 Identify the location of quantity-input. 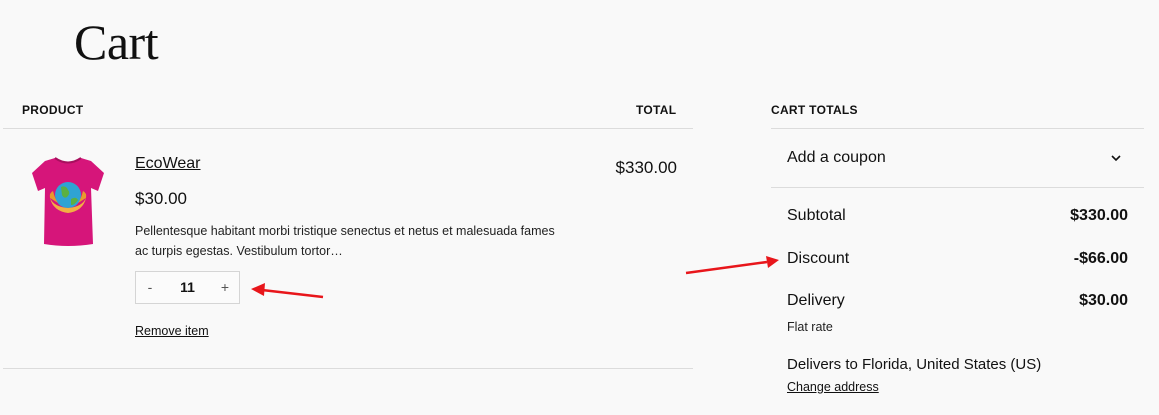
(187, 287).